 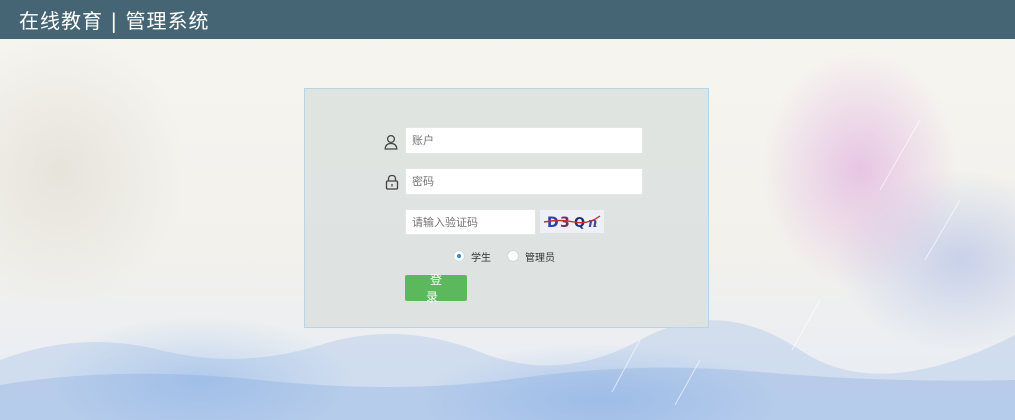 What do you see at coordinates (391, 142) in the screenshot?
I see `user-icon` at bounding box center [391, 142].